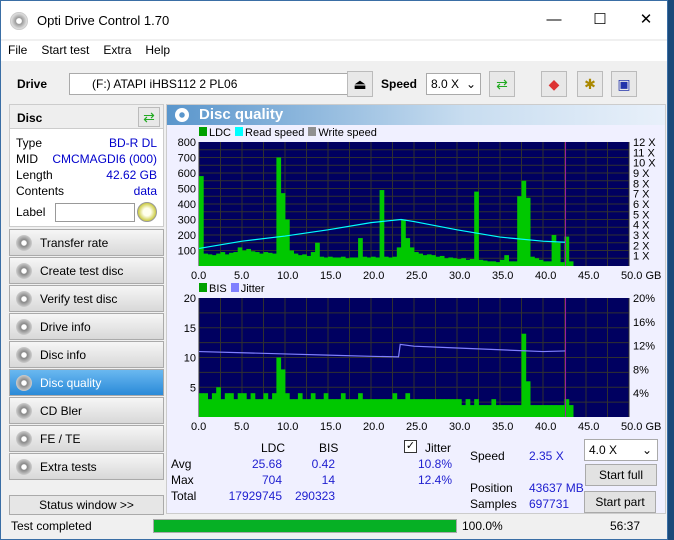 The width and height of the screenshot is (674, 540). What do you see at coordinates (86, 298) in the screenshot?
I see `nav-verify-test-disc: Verify test disc` at bounding box center [86, 298].